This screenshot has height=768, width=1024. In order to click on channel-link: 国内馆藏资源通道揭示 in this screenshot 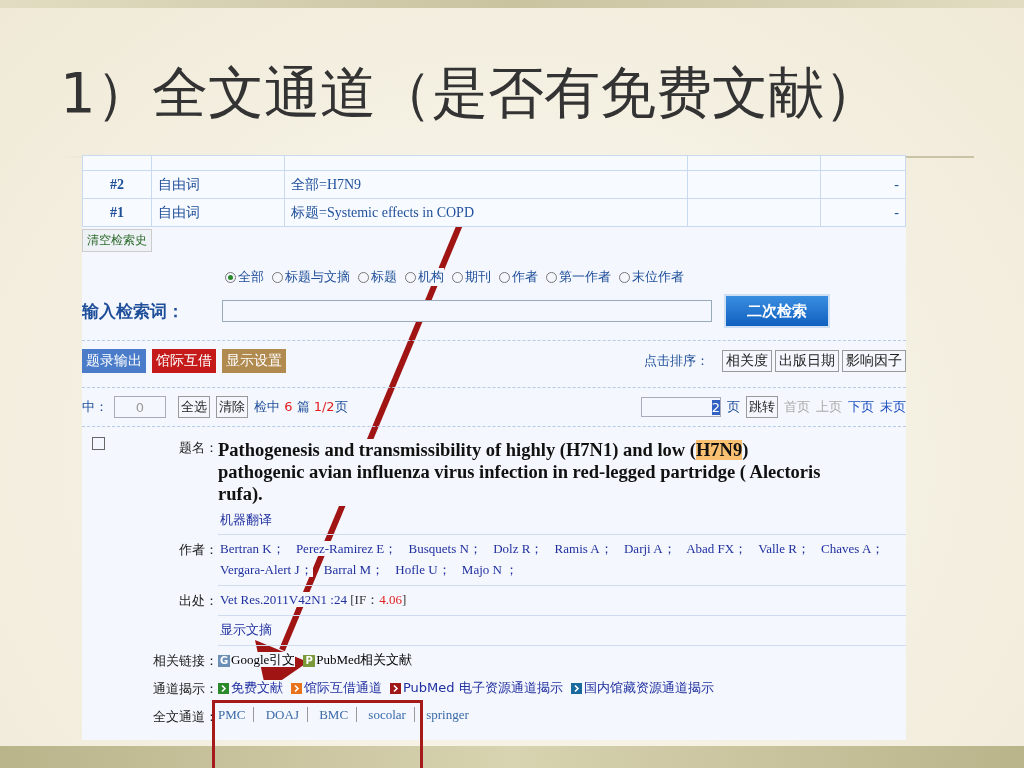, I will do `click(648, 687)`.